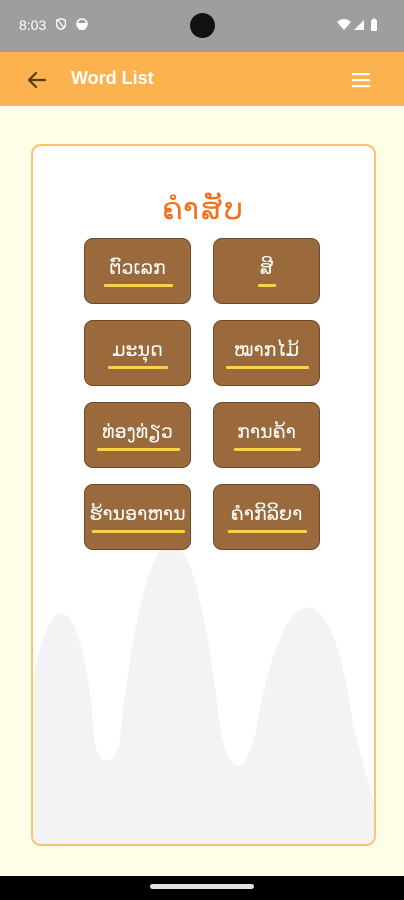  What do you see at coordinates (137, 350) in the screenshot?
I see `word-category-label: ມະນຸດ` at bounding box center [137, 350].